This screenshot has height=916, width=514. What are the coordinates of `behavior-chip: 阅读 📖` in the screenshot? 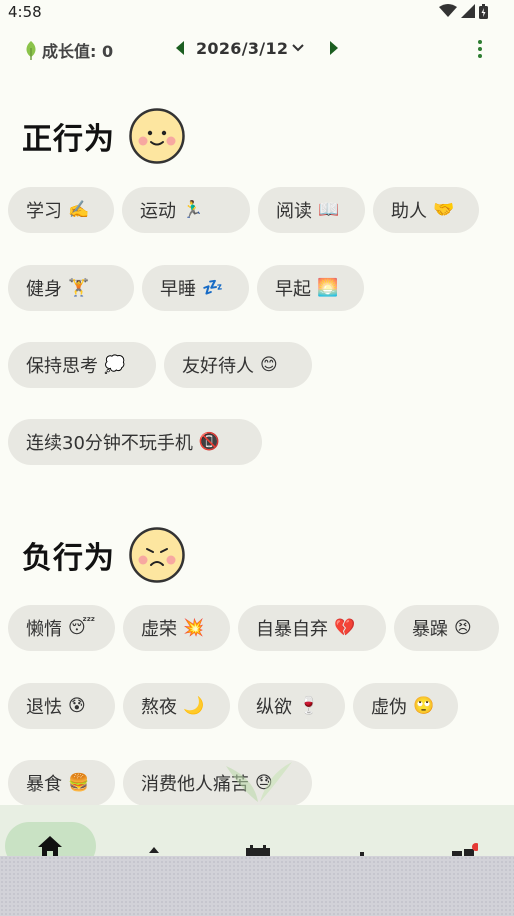 It's located at (311, 210).